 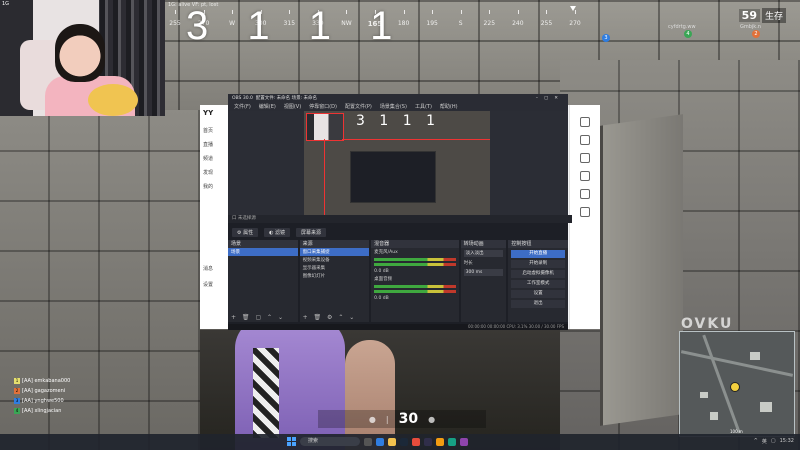 I want to click on grid-icon, so click(x=585, y=122).